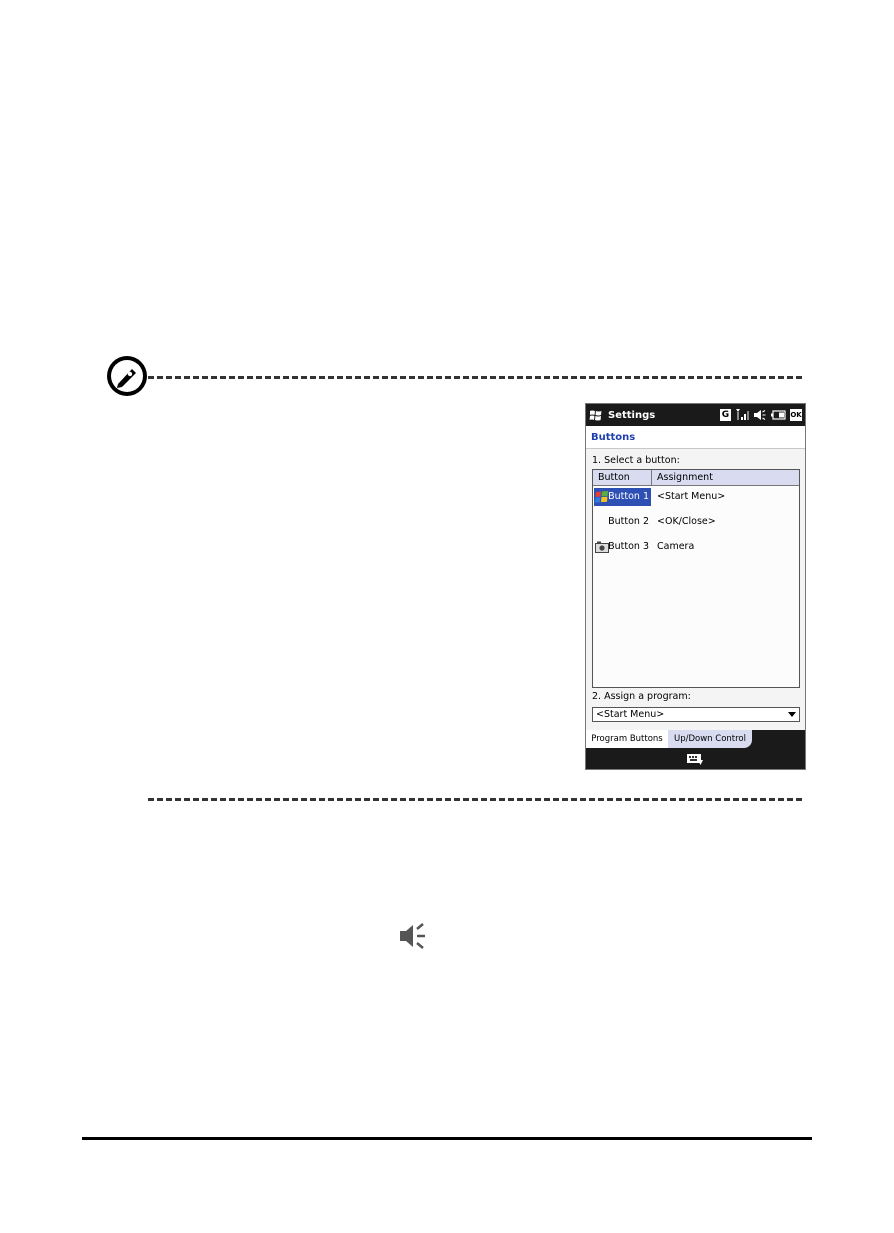  Describe the element at coordinates (792, 714) in the screenshot. I see `dropdown-arrow-icon` at that location.